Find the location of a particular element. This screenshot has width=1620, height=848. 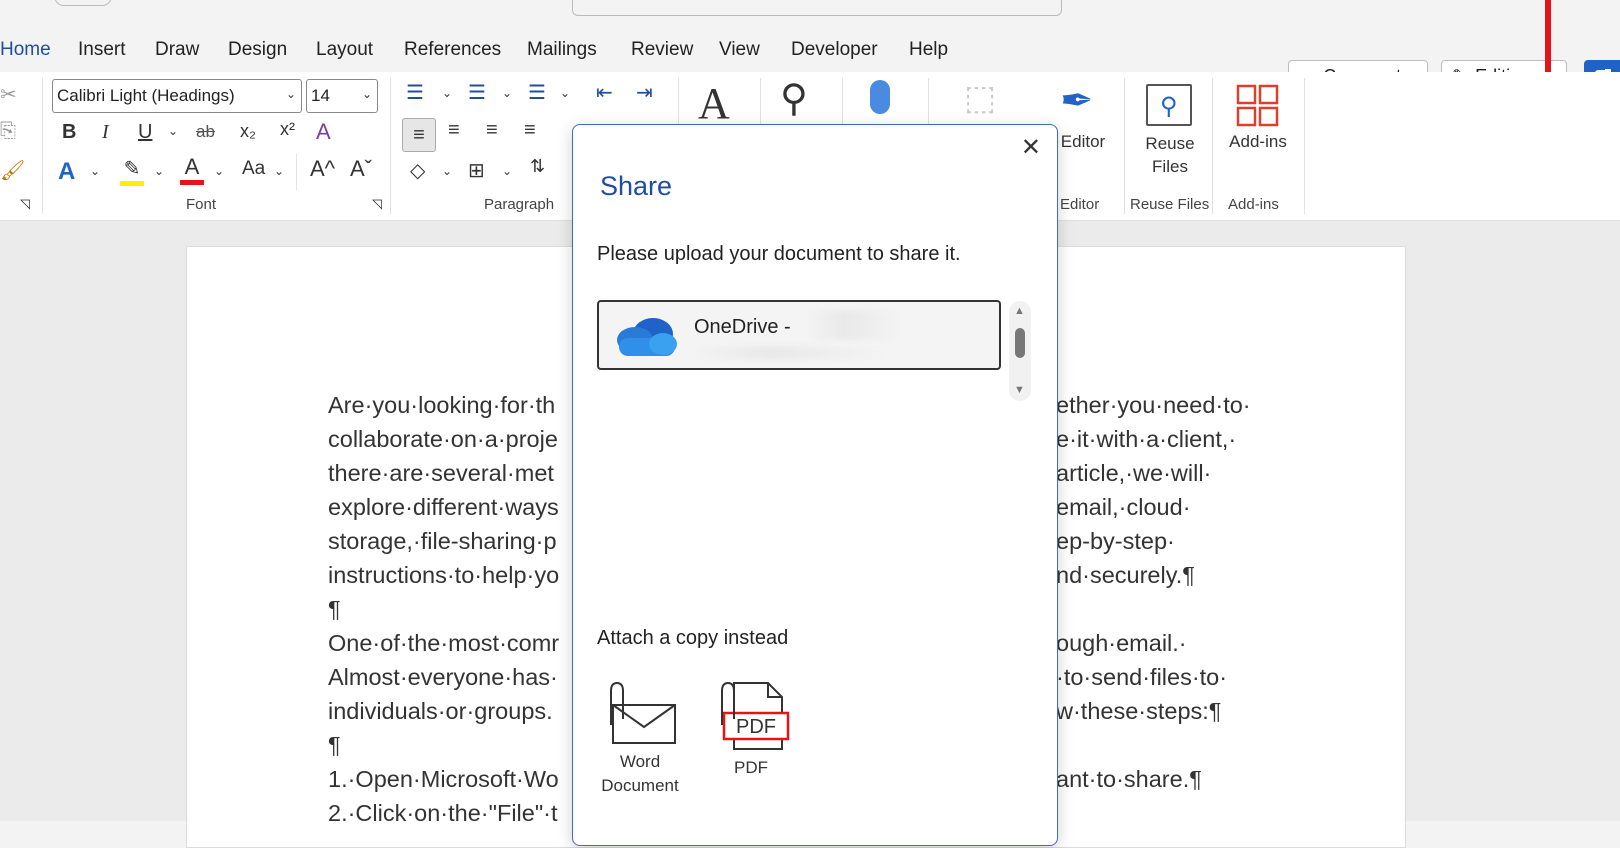

document-line: there·are·several·met is located at coordinates (441, 473).